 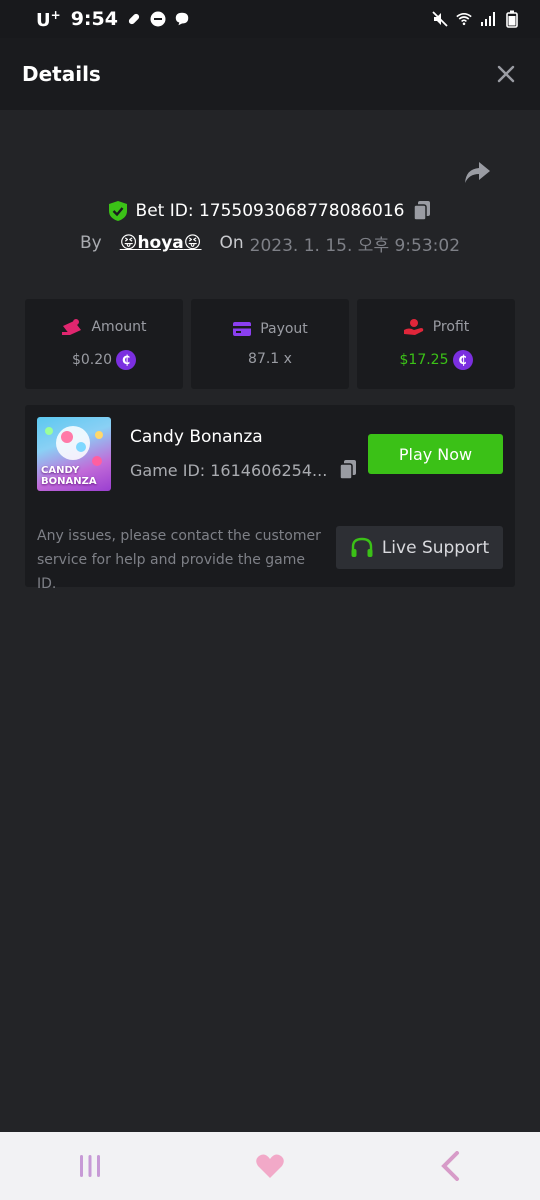 I want to click on bet-id-row: Bet ID: 1755093068778086016, so click(x=270, y=211).